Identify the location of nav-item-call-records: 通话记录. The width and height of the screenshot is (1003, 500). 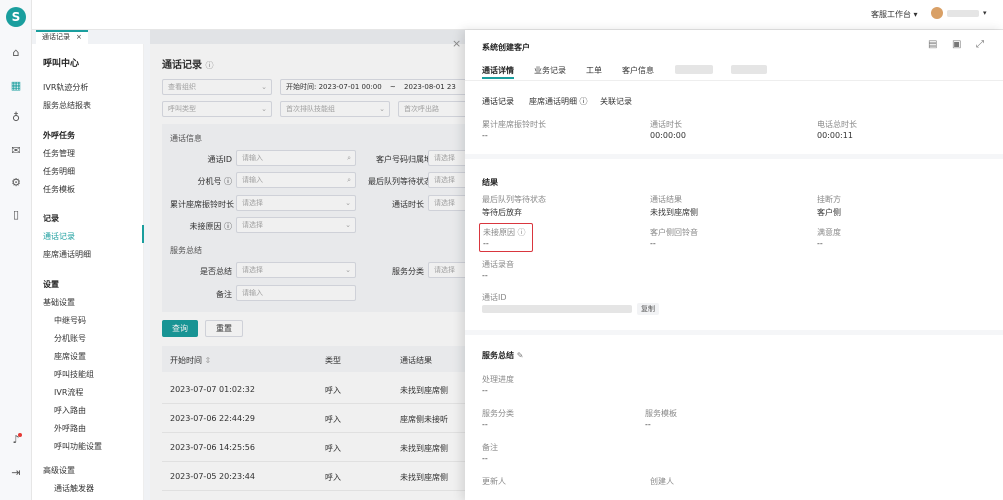
(59, 236).